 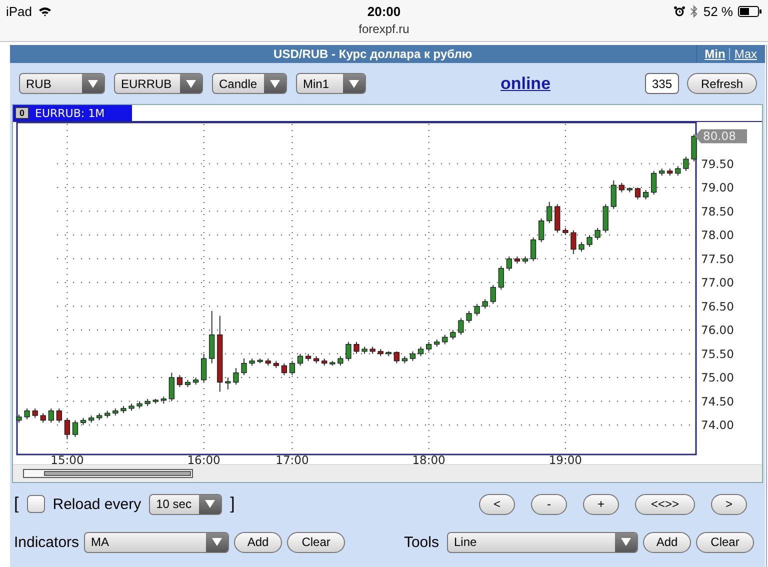 I want to click on bracket: ], so click(x=232, y=504).